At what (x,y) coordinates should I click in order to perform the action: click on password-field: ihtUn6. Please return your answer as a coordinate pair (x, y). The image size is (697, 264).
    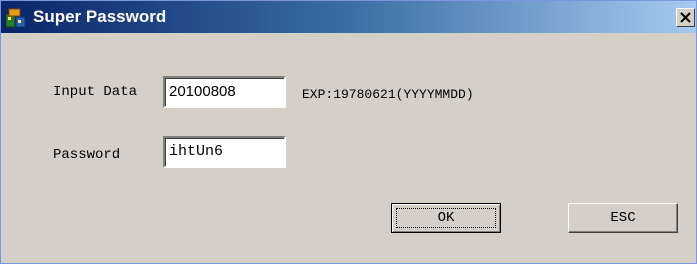
    Looking at the image, I should click on (224, 152).